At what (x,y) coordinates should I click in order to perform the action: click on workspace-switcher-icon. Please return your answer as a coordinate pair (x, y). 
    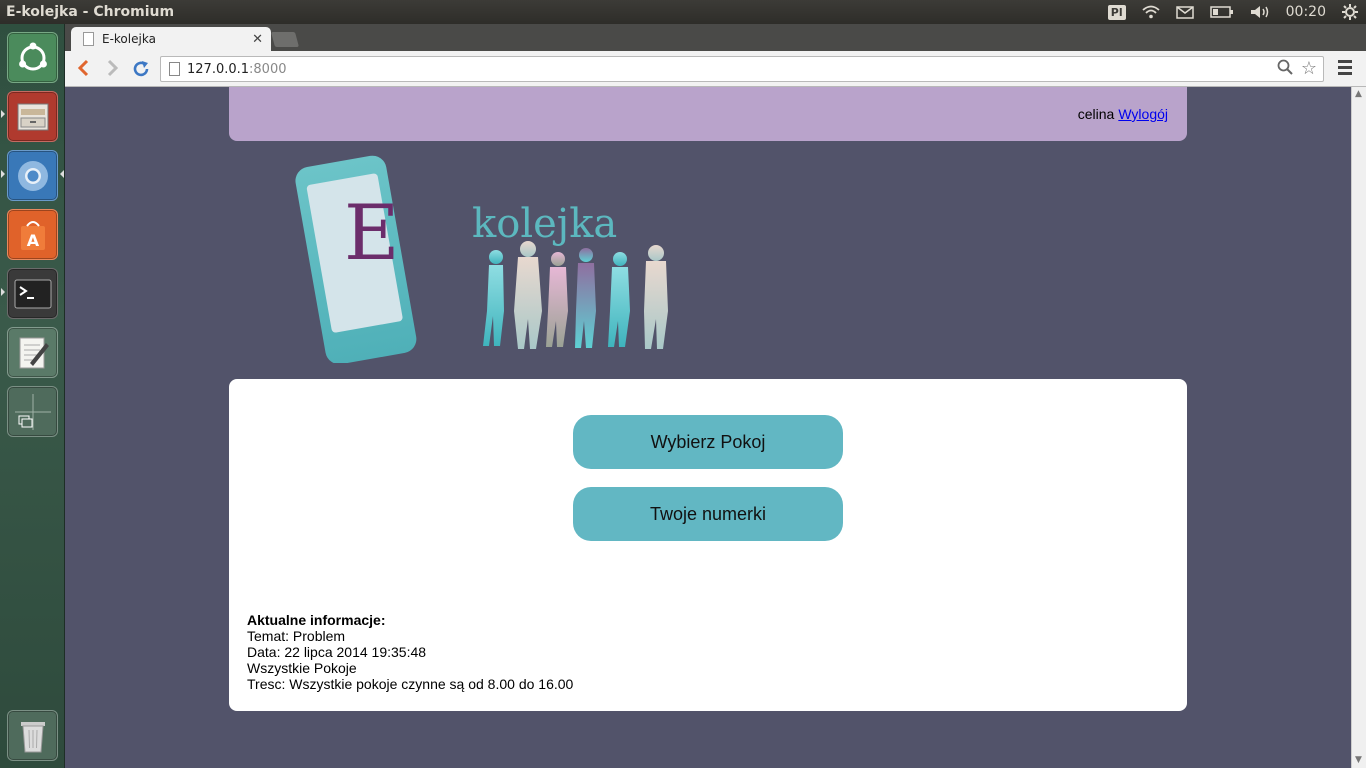
    Looking at the image, I should click on (32, 411).